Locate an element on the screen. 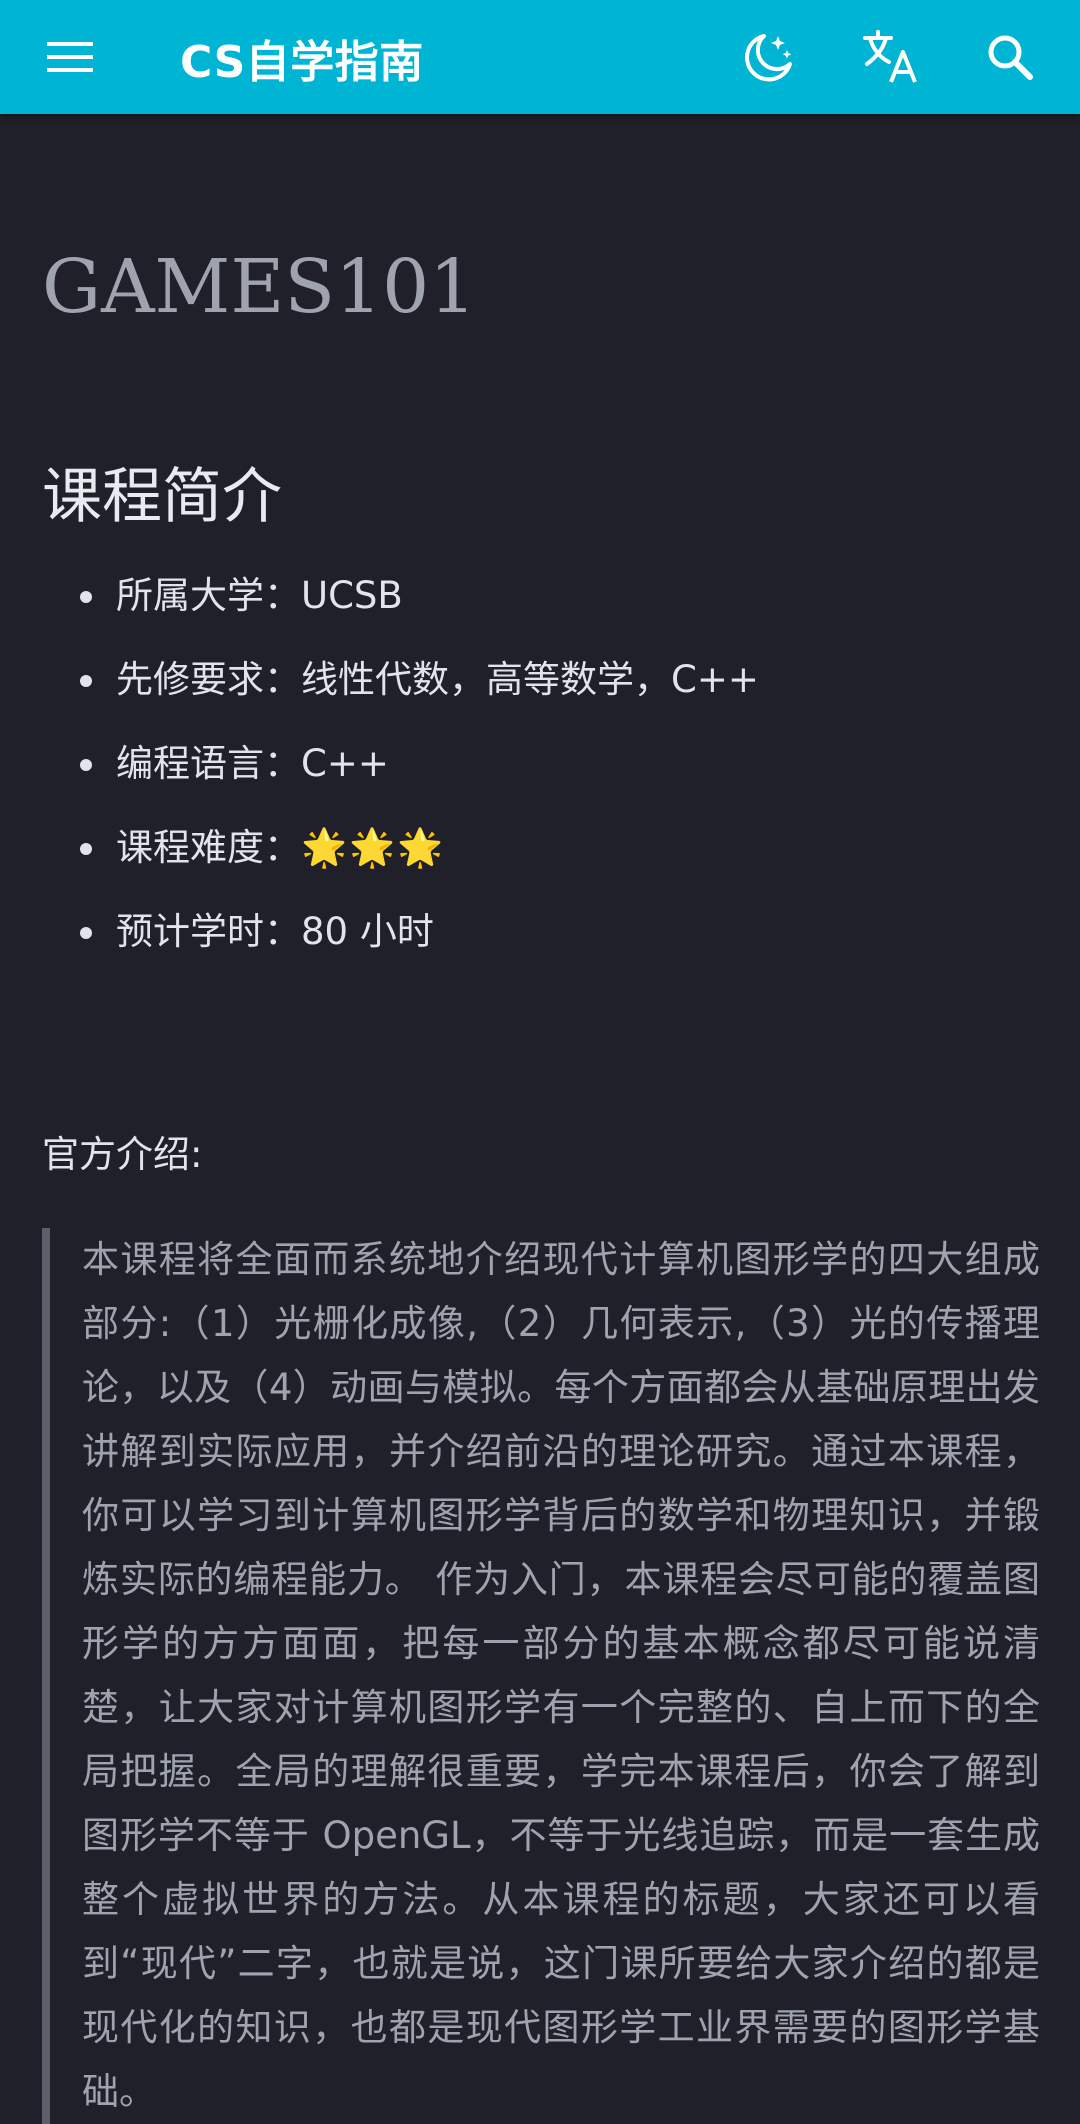 The height and width of the screenshot is (2124, 1080). official-intro-label: 官方介绍: is located at coordinates (122, 1154).